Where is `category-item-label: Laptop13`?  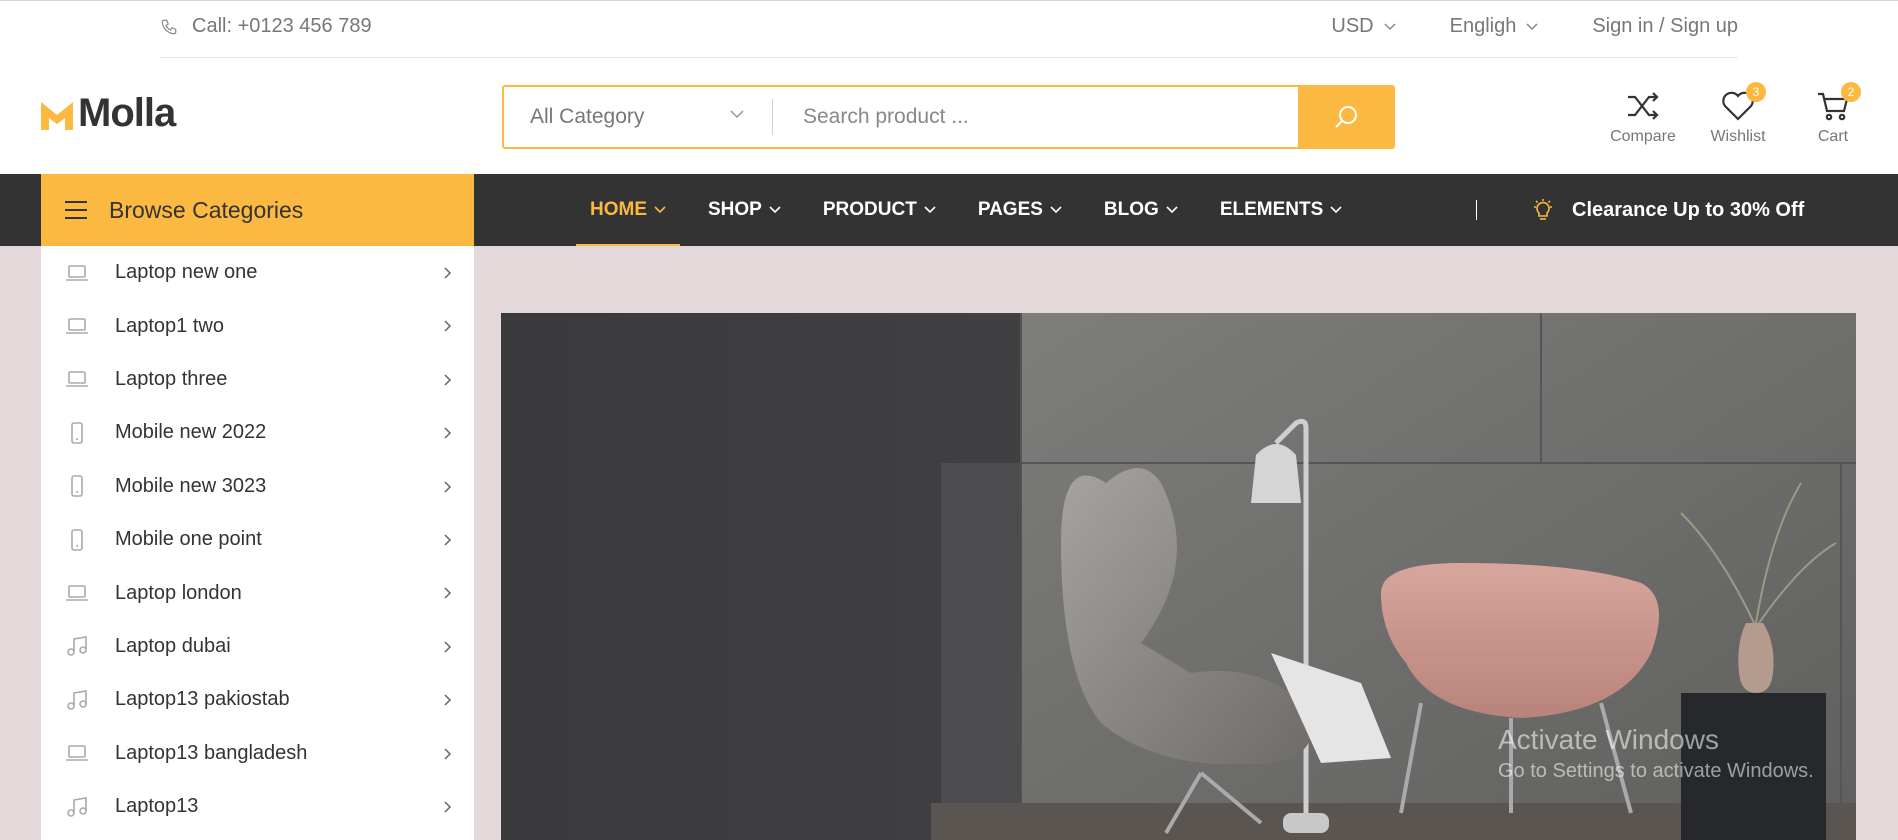
category-item-label: Laptop13 is located at coordinates (157, 806).